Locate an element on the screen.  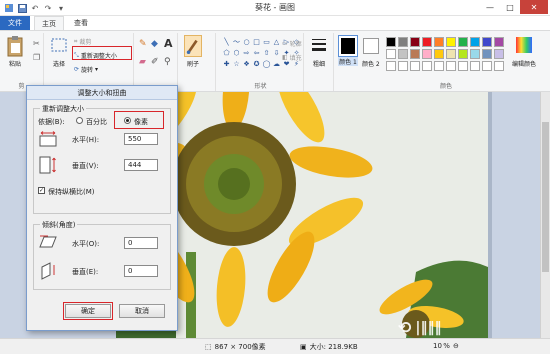
minimize-button: — is located at coordinates (490, 7).